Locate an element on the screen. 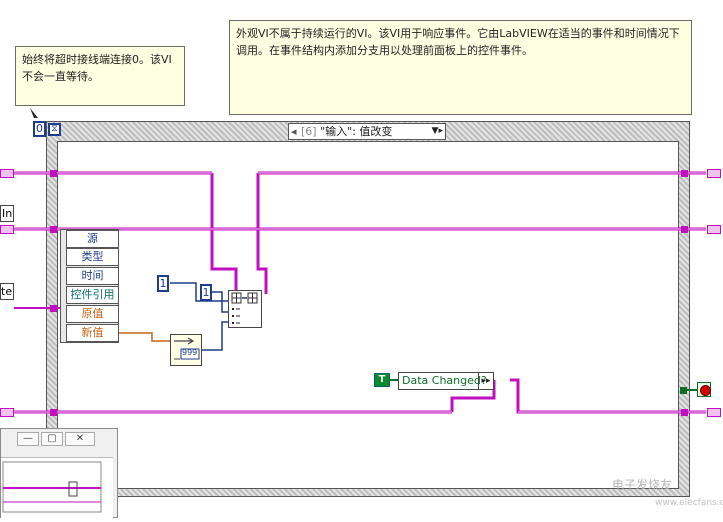 The width and height of the screenshot is (723, 522). array-grid-icon is located at coordinates (244, 308).